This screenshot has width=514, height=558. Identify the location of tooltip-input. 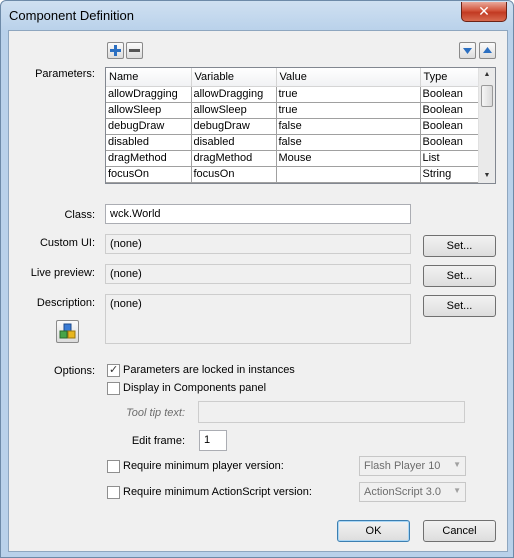
(331, 412).